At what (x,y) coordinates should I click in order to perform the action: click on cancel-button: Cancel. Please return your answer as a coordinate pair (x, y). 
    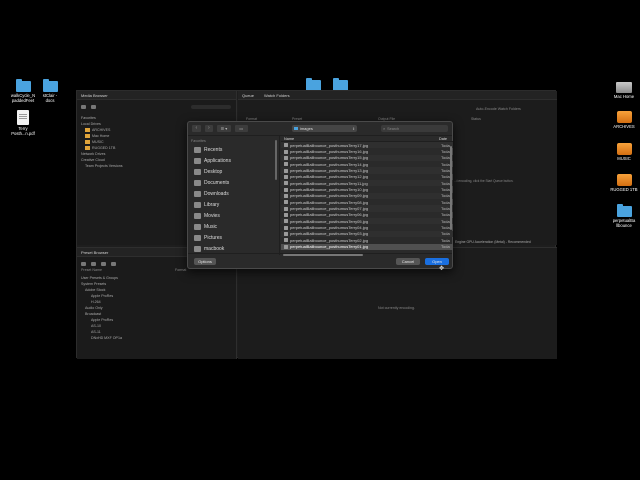
    Looking at the image, I should click on (408, 261).